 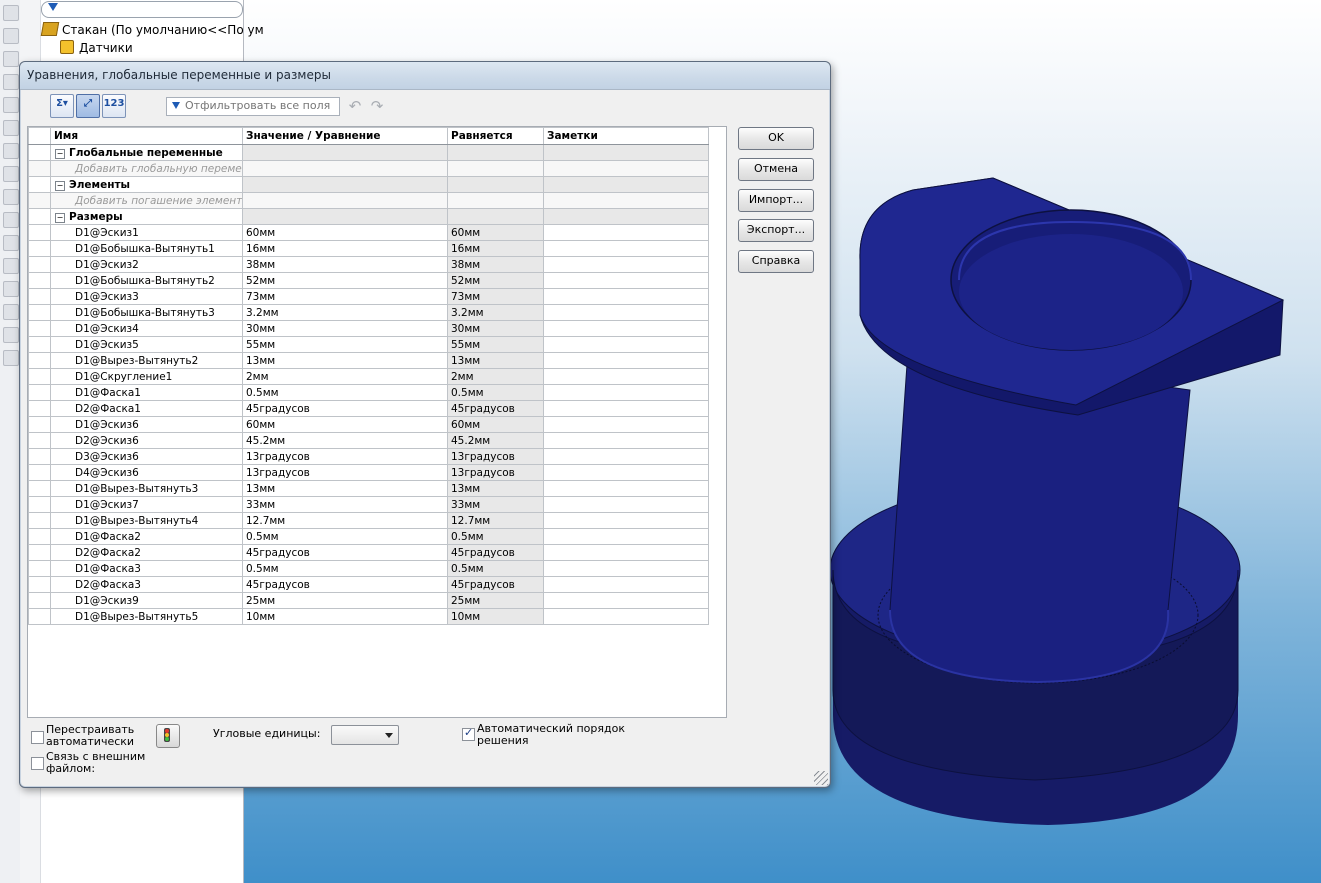 I want to click on dimension-value: 3.2мм, so click(x=345, y=312).